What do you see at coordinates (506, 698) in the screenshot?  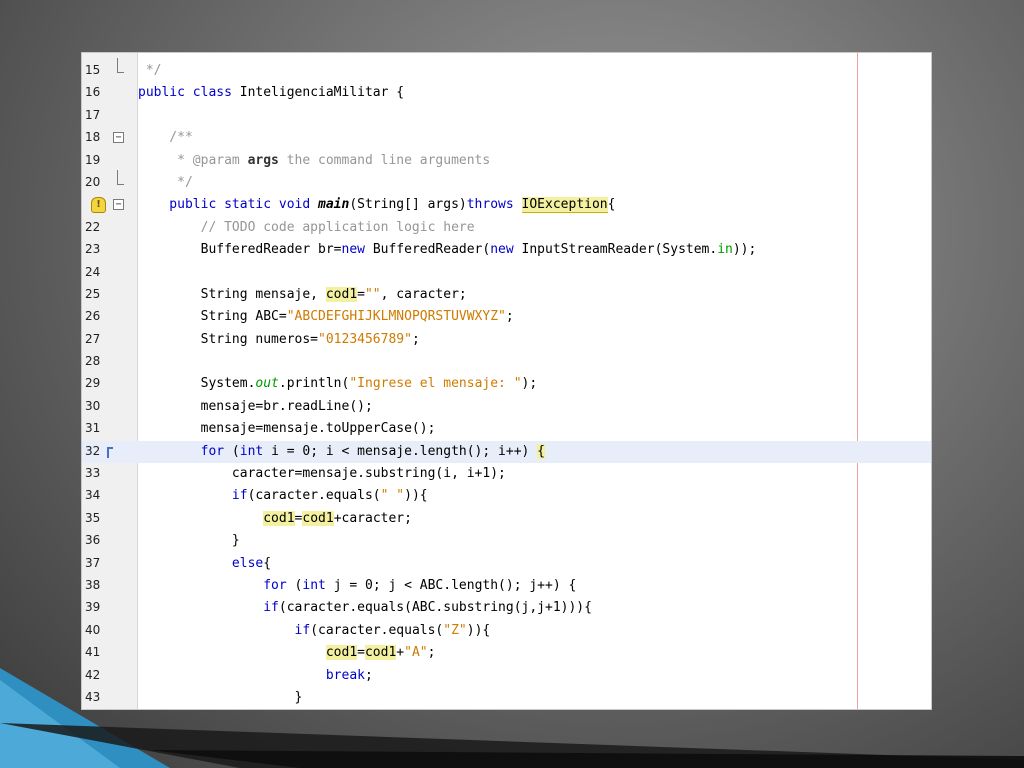 I see `code-line: 43 }` at bounding box center [506, 698].